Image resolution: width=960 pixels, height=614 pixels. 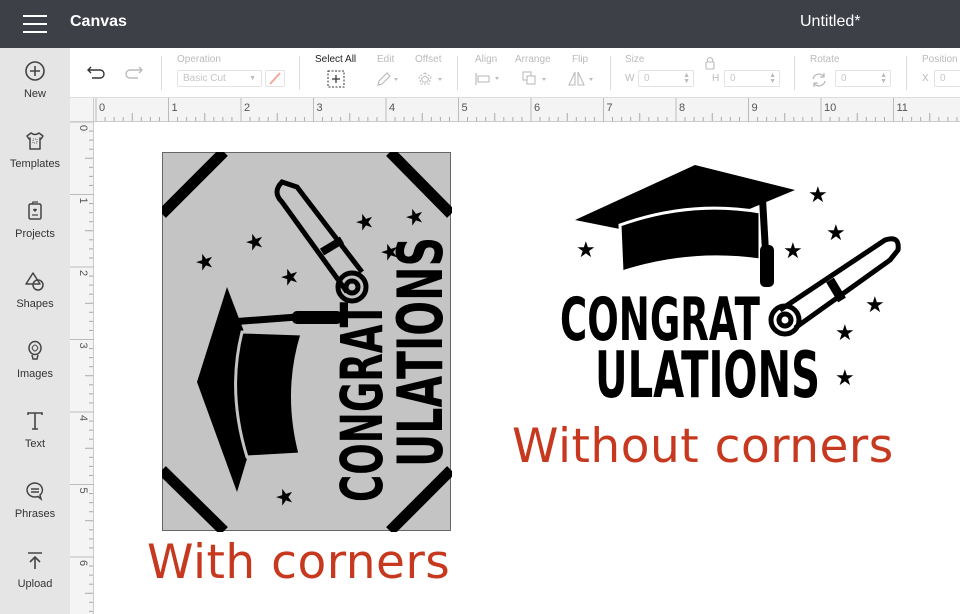 I want to click on width-label: W, so click(x=630, y=78).